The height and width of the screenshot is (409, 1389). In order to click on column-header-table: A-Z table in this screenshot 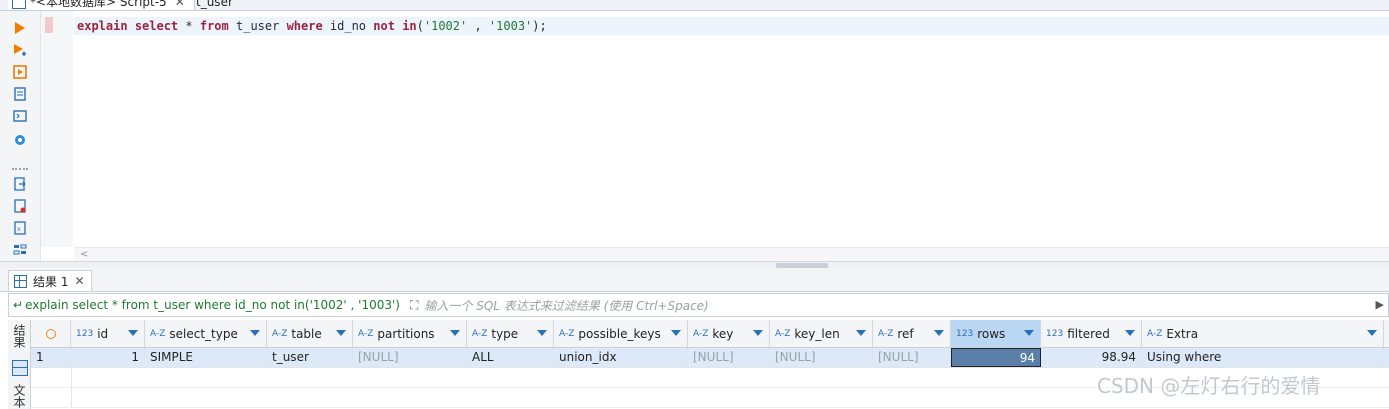, I will do `click(310, 333)`.